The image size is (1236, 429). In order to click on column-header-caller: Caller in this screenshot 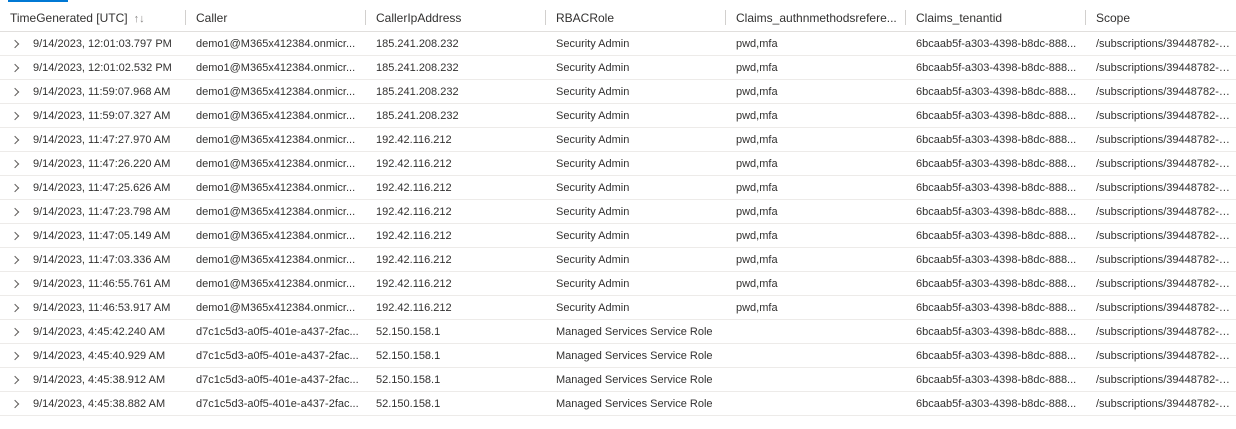, I will do `click(276, 18)`.